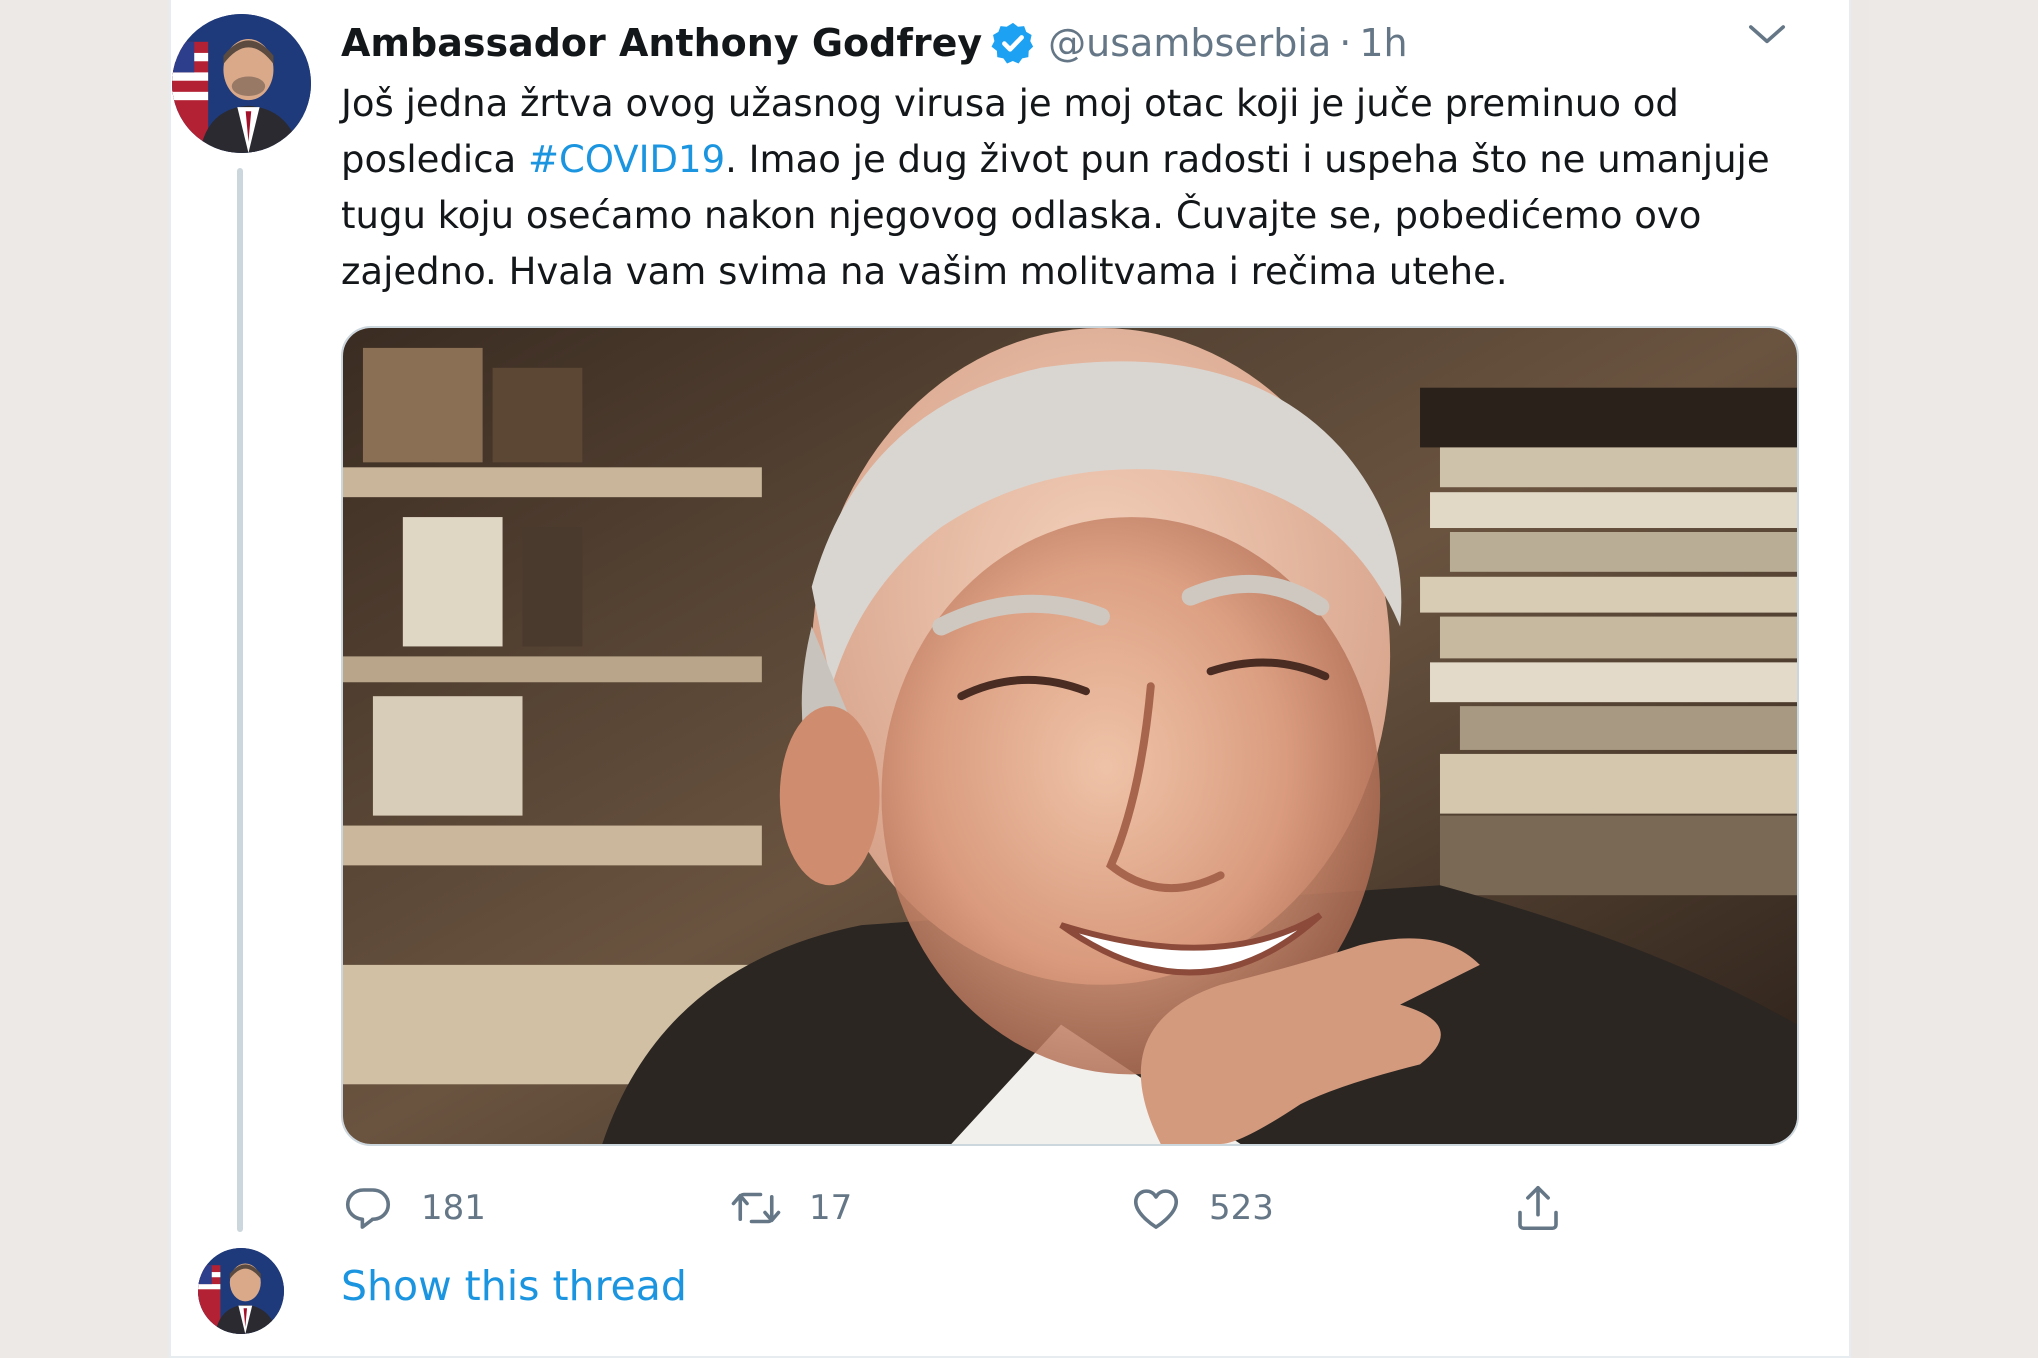  Describe the element at coordinates (84, 679) in the screenshot. I see `page-background-left` at that location.